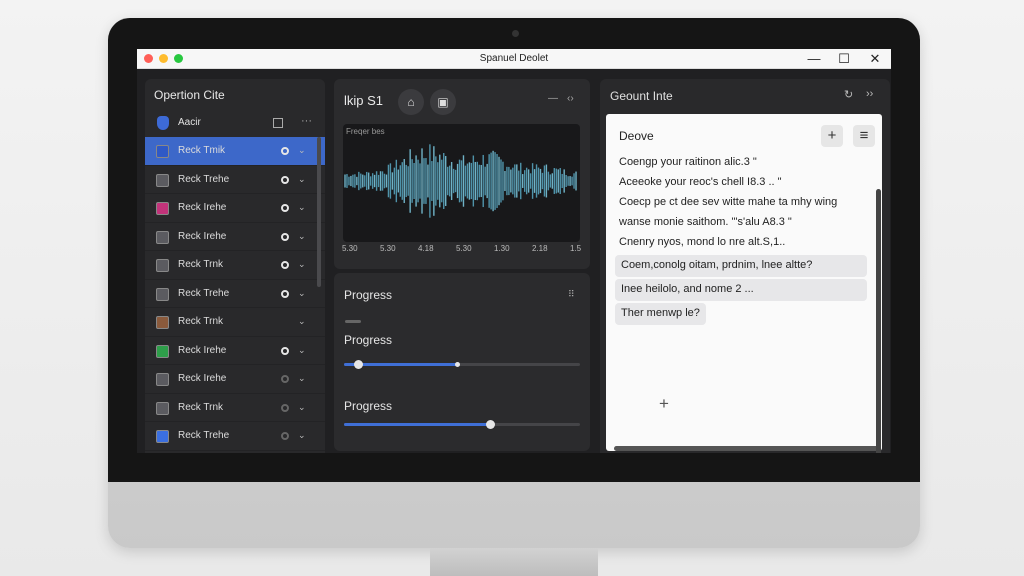  What do you see at coordinates (235, 124) in the screenshot?
I see `asset-row: Aacir ···` at bounding box center [235, 124].